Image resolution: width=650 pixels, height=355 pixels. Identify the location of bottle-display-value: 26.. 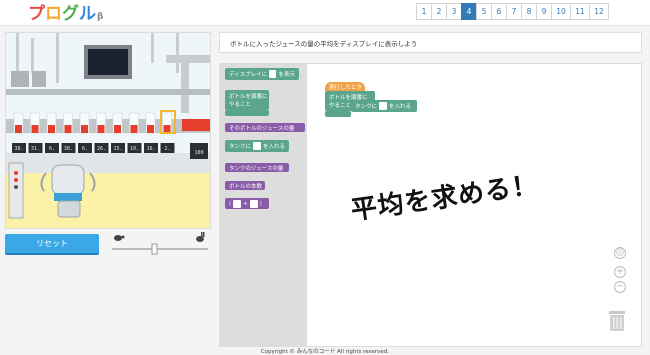
(101, 149).